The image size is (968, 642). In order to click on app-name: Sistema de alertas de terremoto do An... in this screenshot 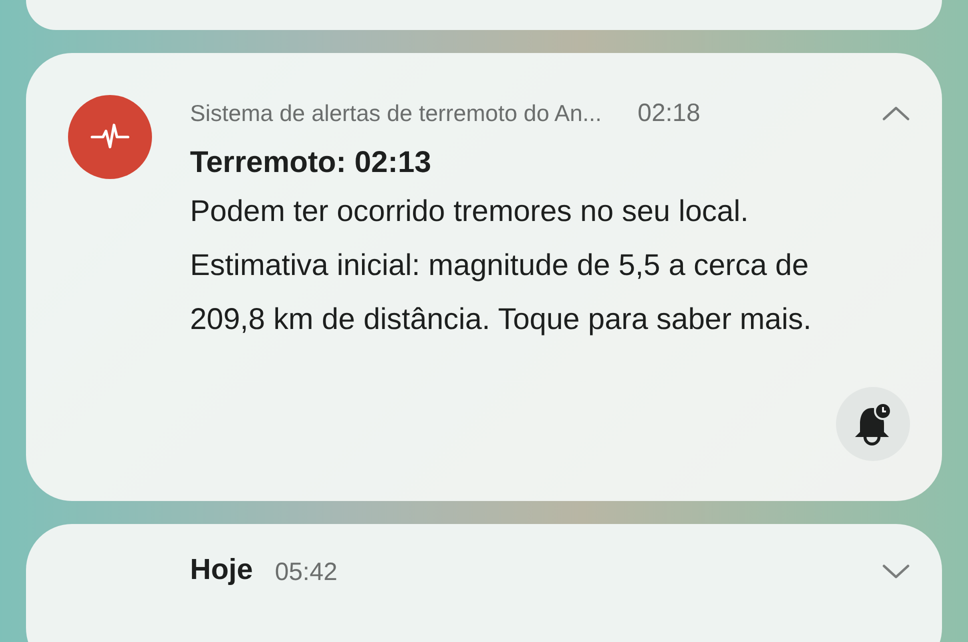, I will do `click(396, 113)`.